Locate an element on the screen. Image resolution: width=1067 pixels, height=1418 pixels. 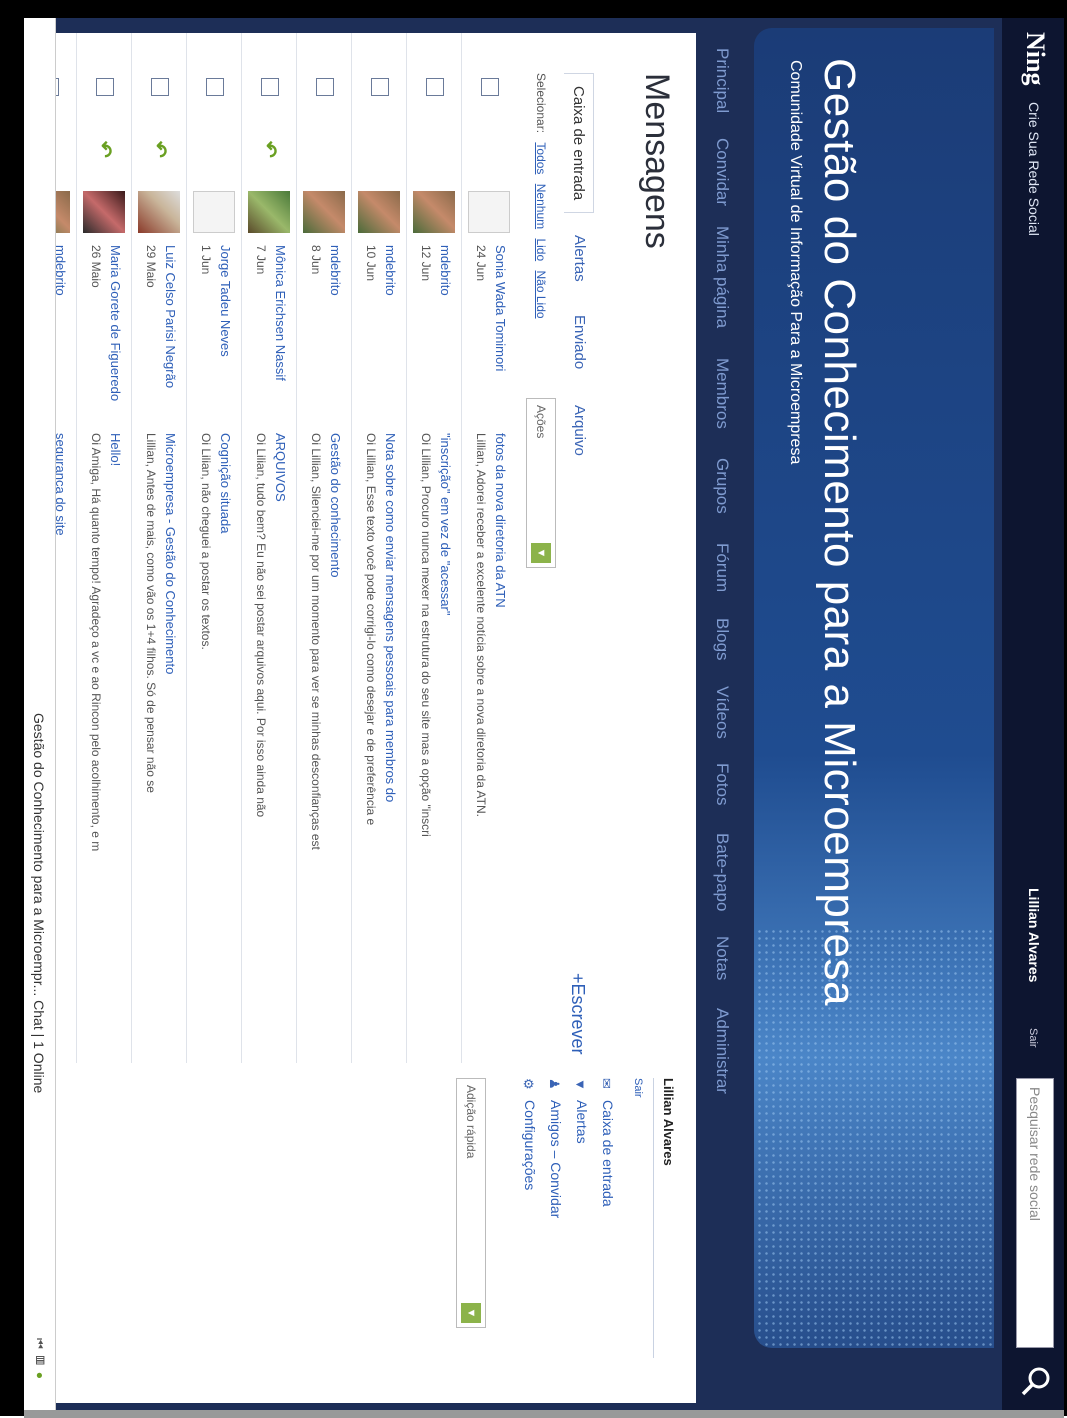
nav-item-notas: Notas is located at coordinates (722, 958).